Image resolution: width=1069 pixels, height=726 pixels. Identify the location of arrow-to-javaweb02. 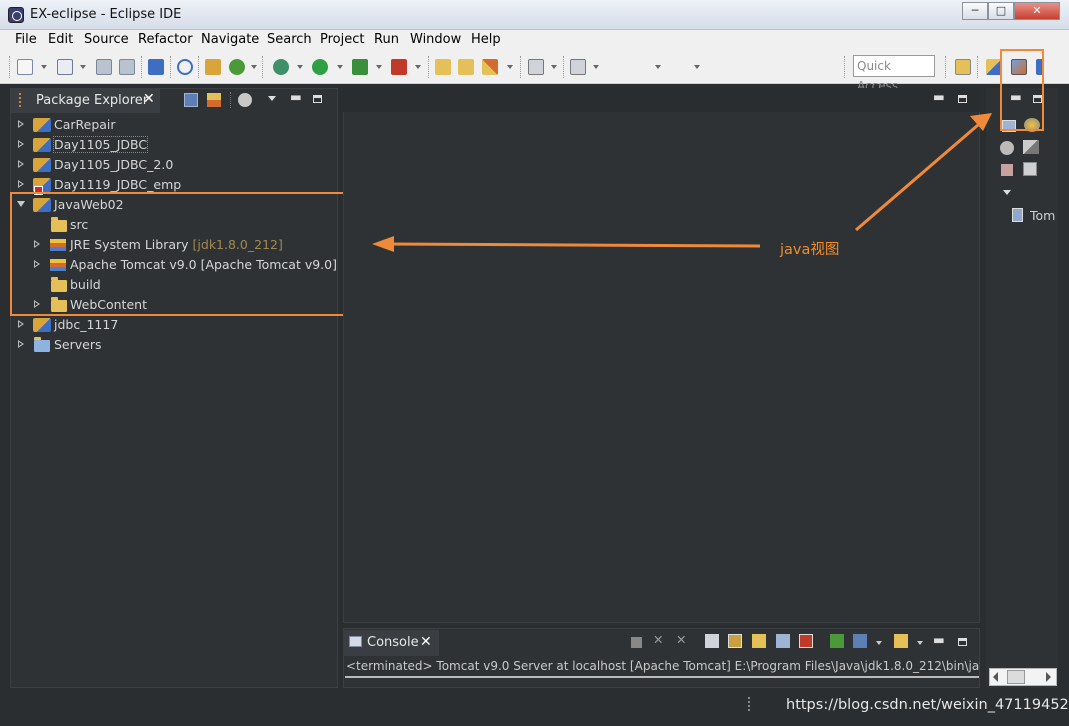
(574, 245).